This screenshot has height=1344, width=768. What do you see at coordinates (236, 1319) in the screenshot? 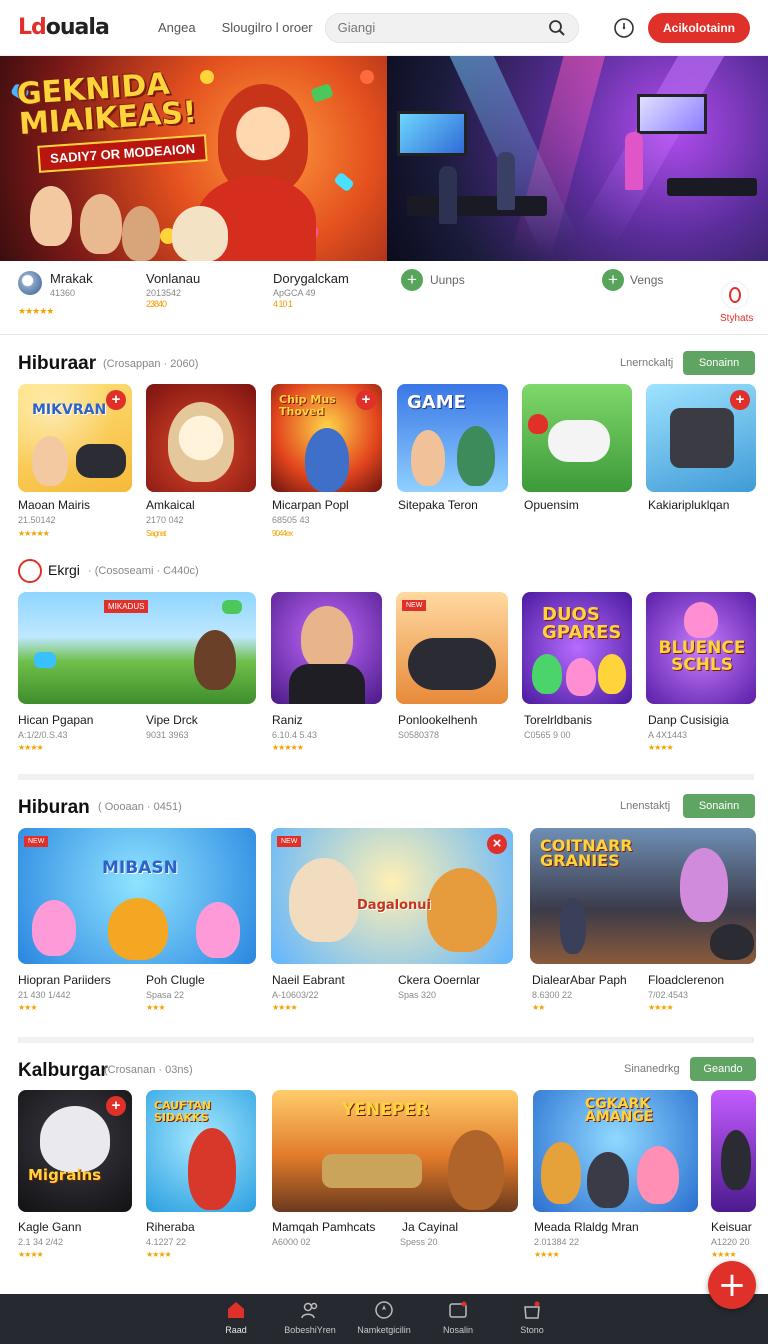
I see `nav-item-home: Raad` at bounding box center [236, 1319].